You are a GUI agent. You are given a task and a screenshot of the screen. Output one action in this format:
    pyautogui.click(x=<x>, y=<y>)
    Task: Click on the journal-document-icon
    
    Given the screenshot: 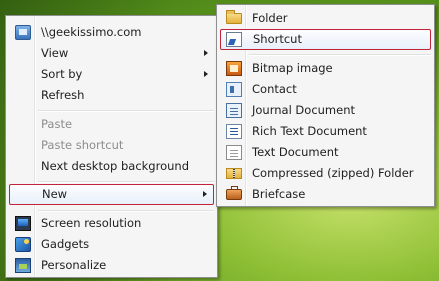 What is the action you would take?
    pyautogui.click(x=234, y=110)
    